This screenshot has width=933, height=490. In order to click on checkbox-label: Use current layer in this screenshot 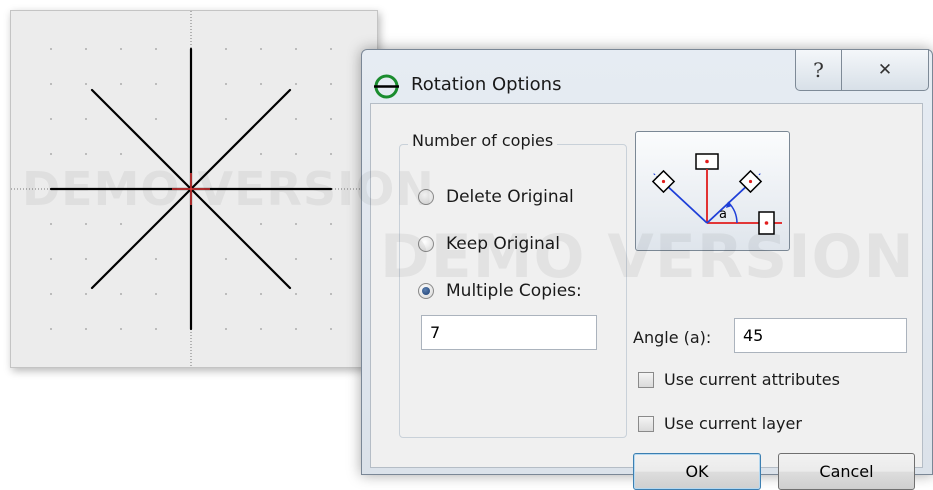, I will do `click(733, 423)`.